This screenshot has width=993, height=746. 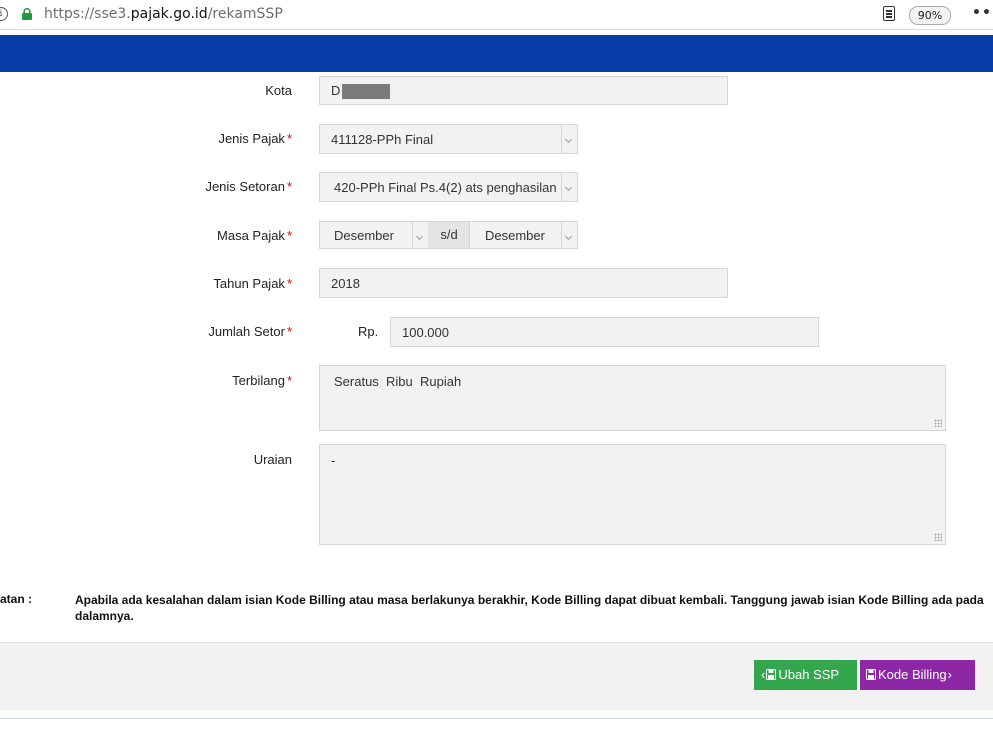 What do you see at coordinates (949, 674) in the screenshot?
I see `chevron-right-icon: ›` at bounding box center [949, 674].